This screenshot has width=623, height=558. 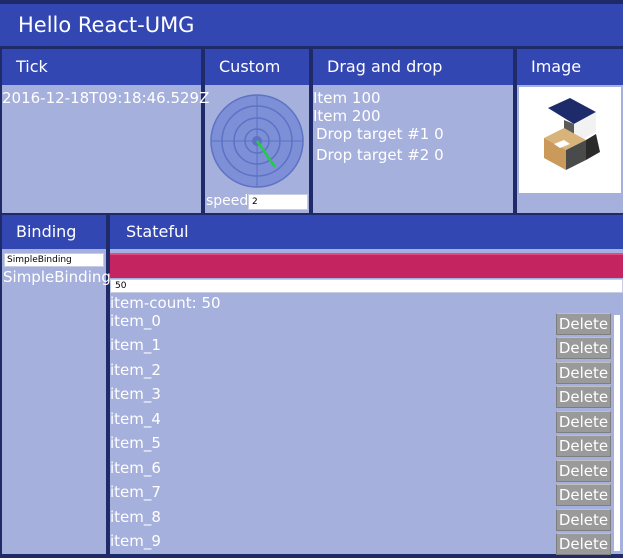 What do you see at coordinates (135, 541) in the screenshot?
I see `list-item: item_9` at bounding box center [135, 541].